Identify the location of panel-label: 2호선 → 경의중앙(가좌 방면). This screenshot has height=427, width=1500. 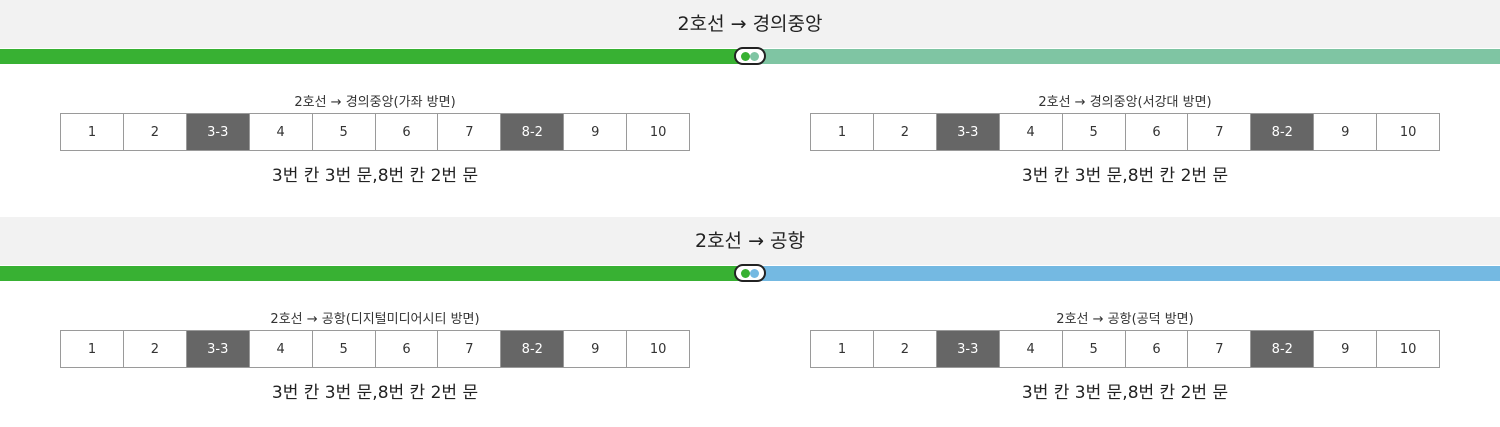
(375, 102).